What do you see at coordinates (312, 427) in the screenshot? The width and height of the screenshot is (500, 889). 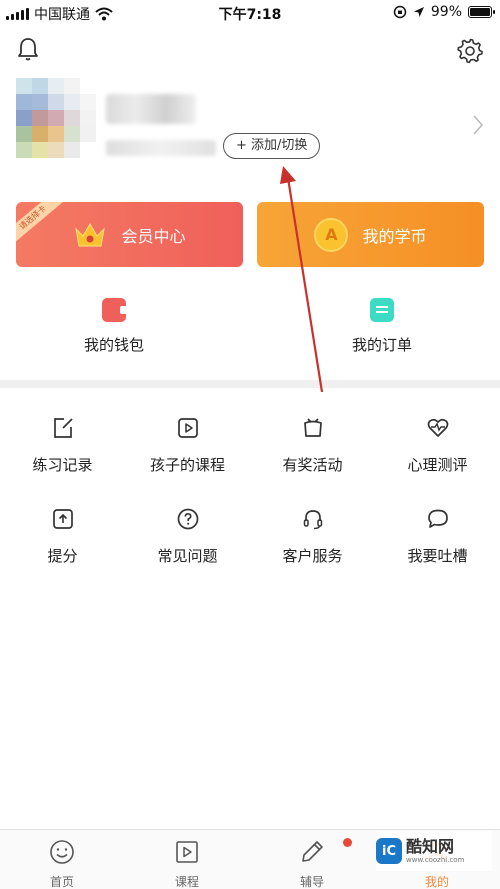 I see `tv-gift-icon` at bounding box center [312, 427].